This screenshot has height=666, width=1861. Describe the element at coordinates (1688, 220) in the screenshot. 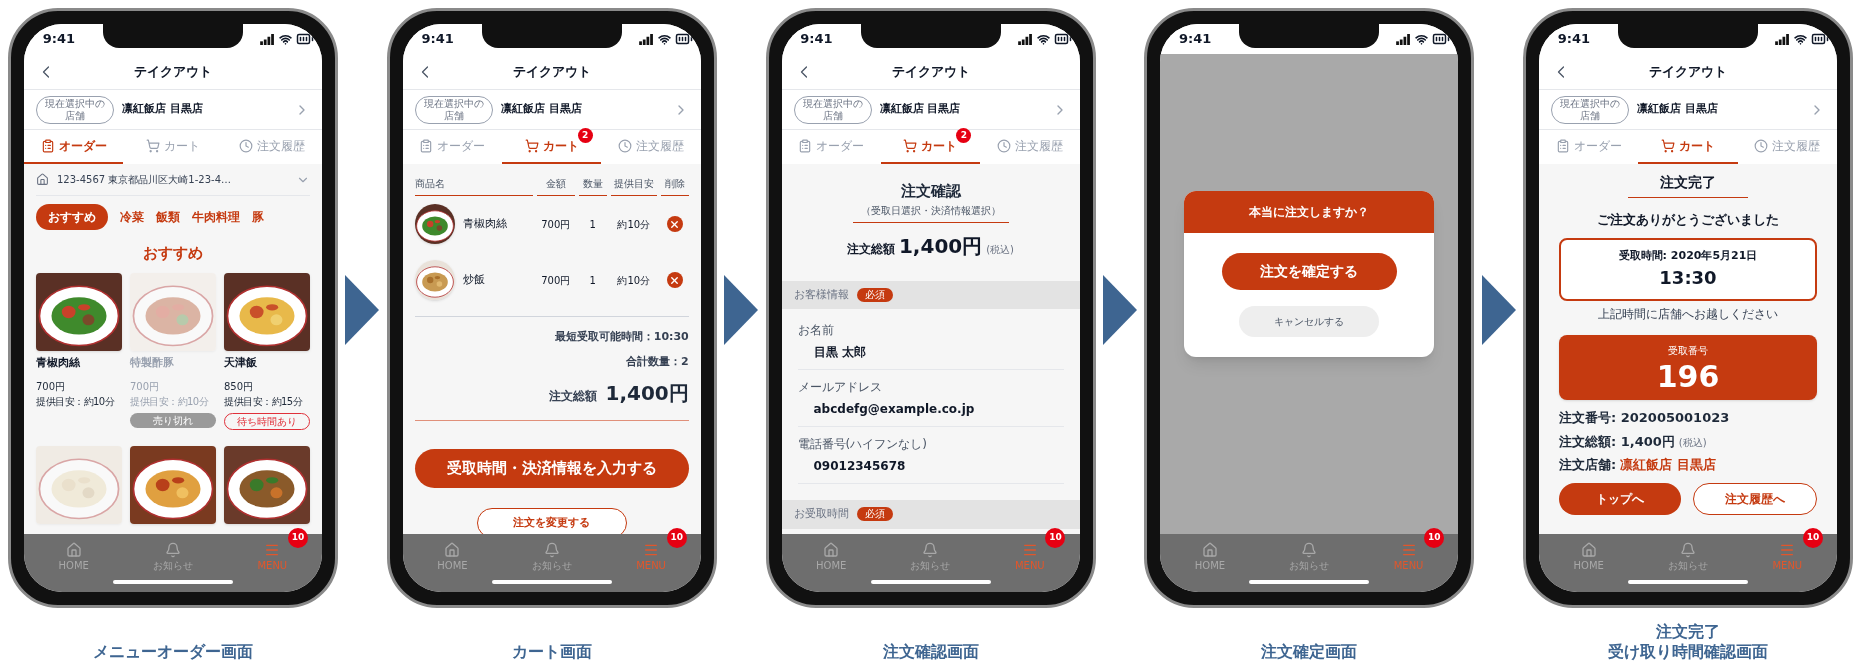

I see `thanks-message: ご注文ありがとうございました` at that location.